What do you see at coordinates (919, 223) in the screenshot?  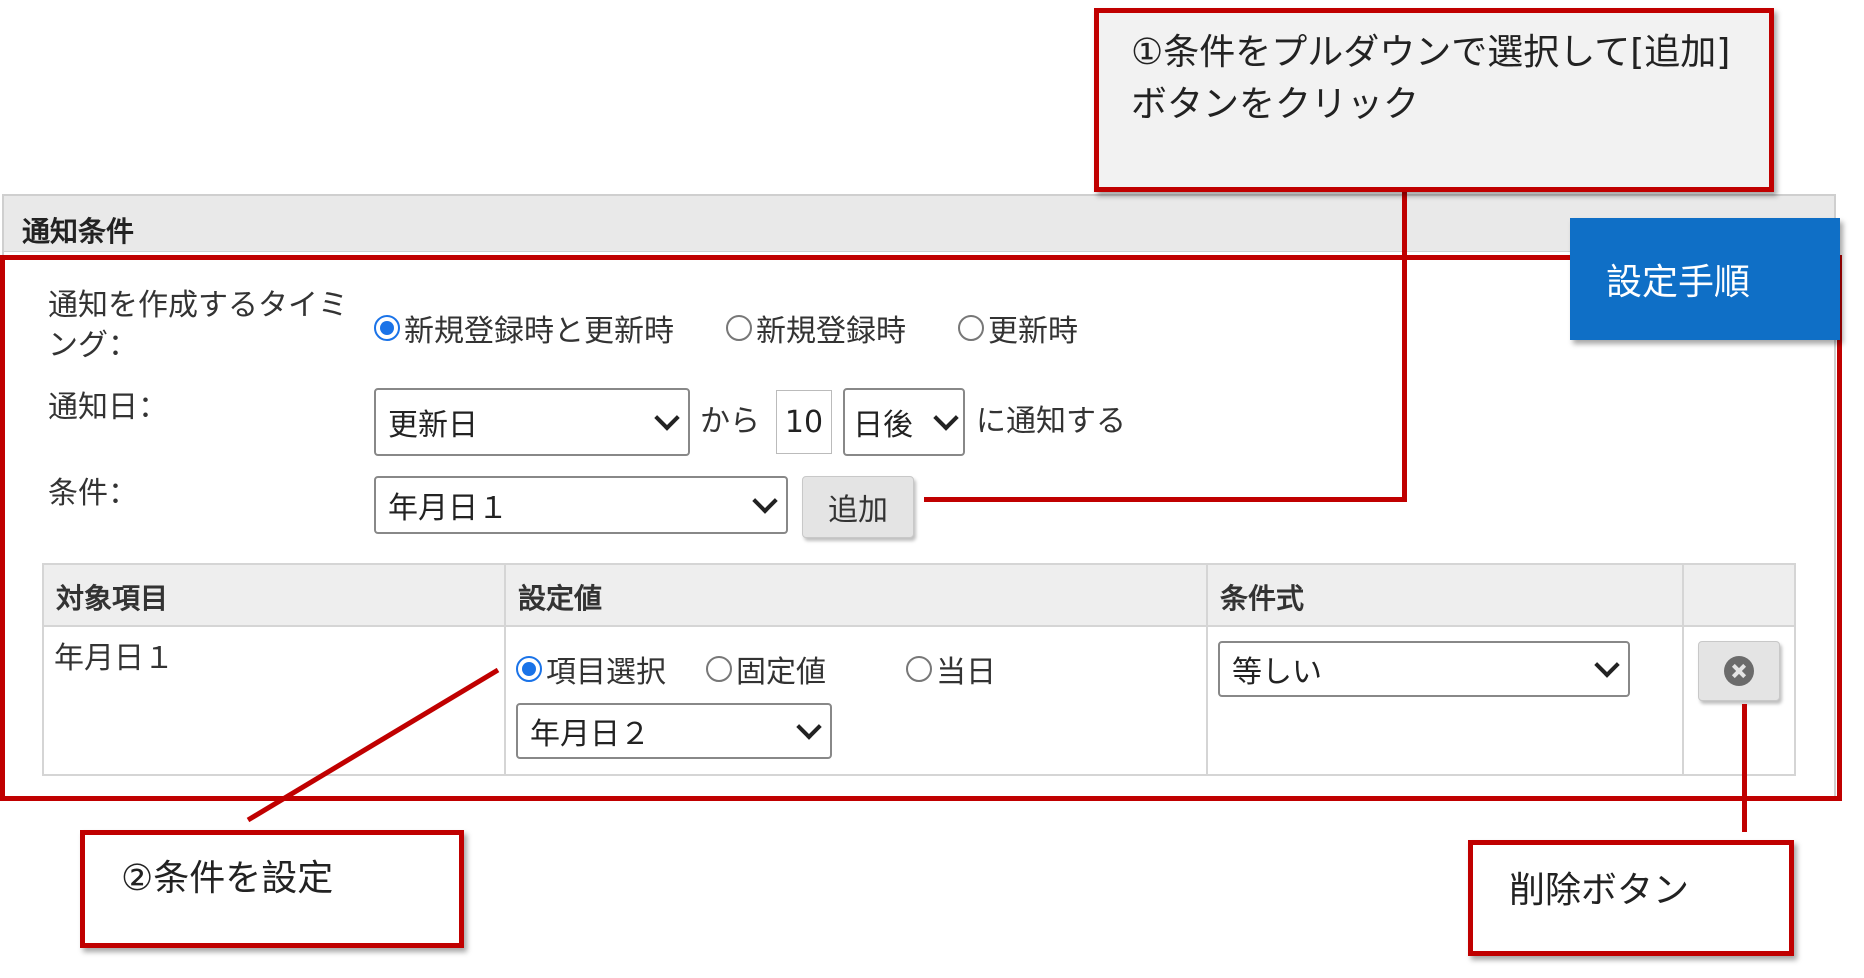 I see `panel-header: 通知条件` at bounding box center [919, 223].